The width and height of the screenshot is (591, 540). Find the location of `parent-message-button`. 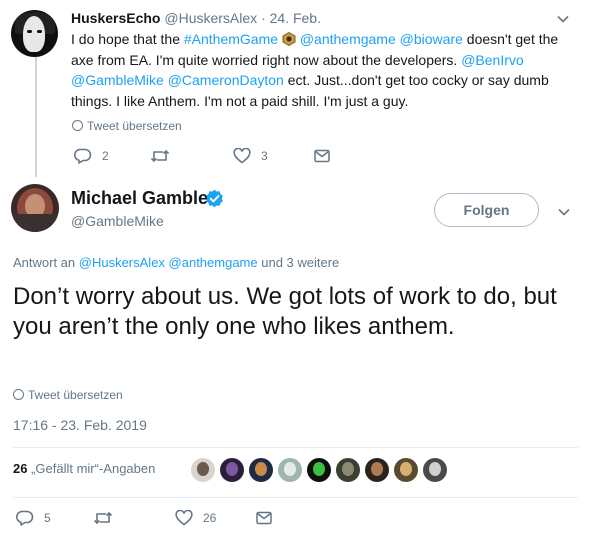

parent-message-button is located at coordinates (322, 156).